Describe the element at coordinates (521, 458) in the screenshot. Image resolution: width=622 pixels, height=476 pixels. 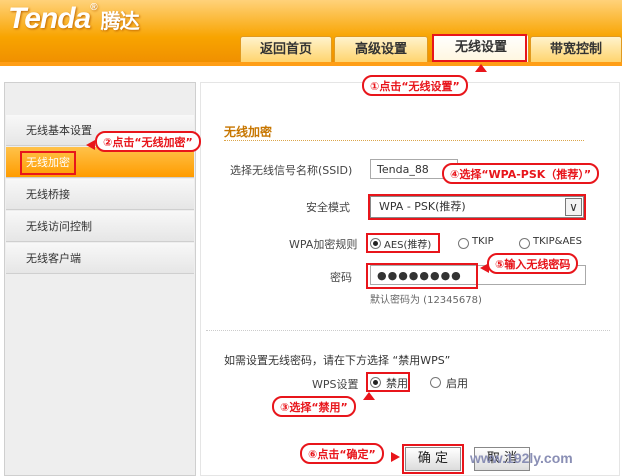
I see `watermark: www.192ly.com` at that location.